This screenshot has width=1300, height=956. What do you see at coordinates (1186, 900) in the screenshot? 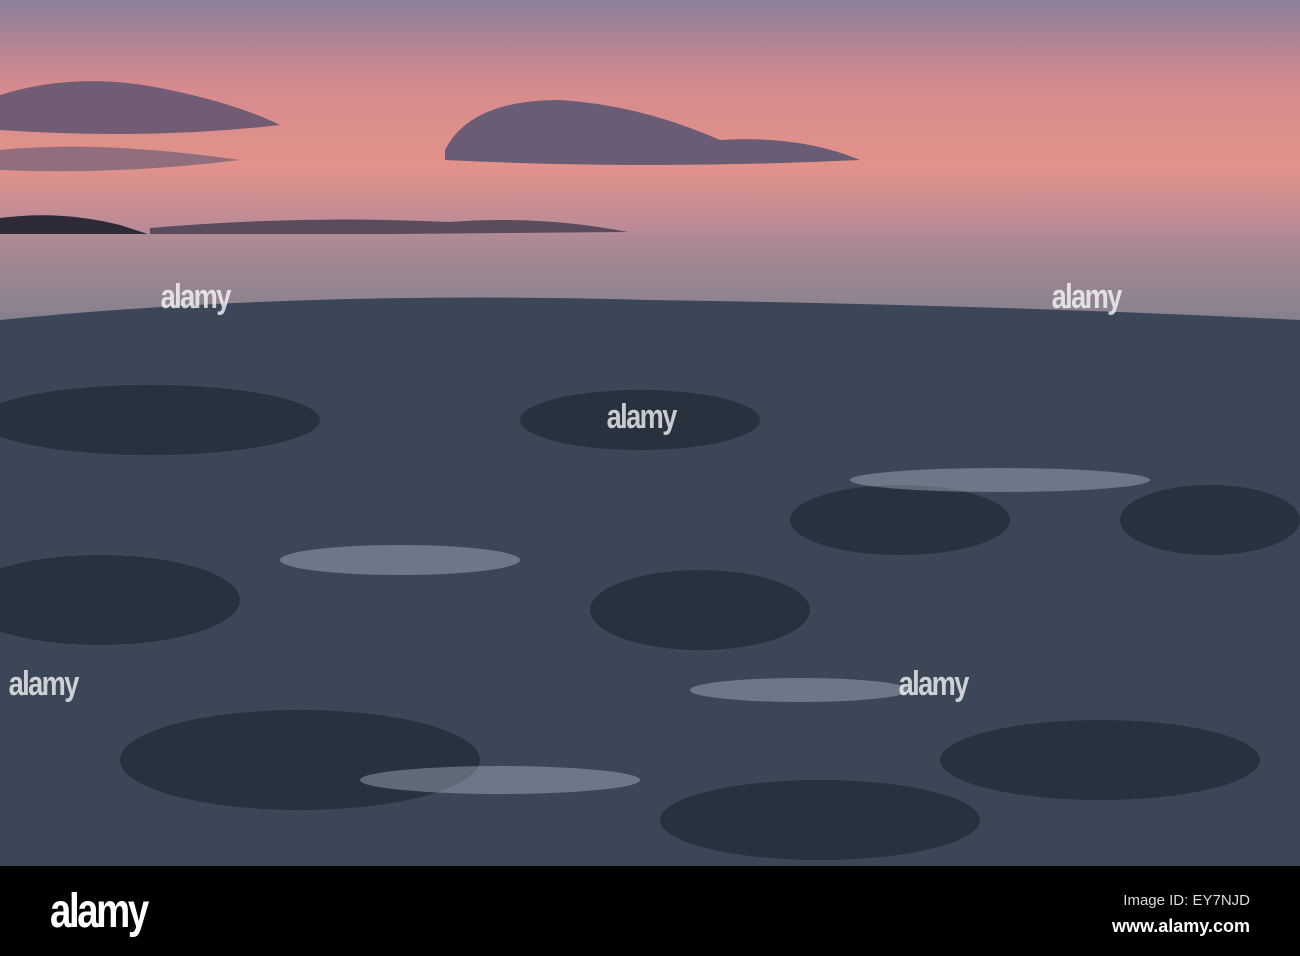
I see `image-id: Image ID: EY7NJD` at bounding box center [1186, 900].